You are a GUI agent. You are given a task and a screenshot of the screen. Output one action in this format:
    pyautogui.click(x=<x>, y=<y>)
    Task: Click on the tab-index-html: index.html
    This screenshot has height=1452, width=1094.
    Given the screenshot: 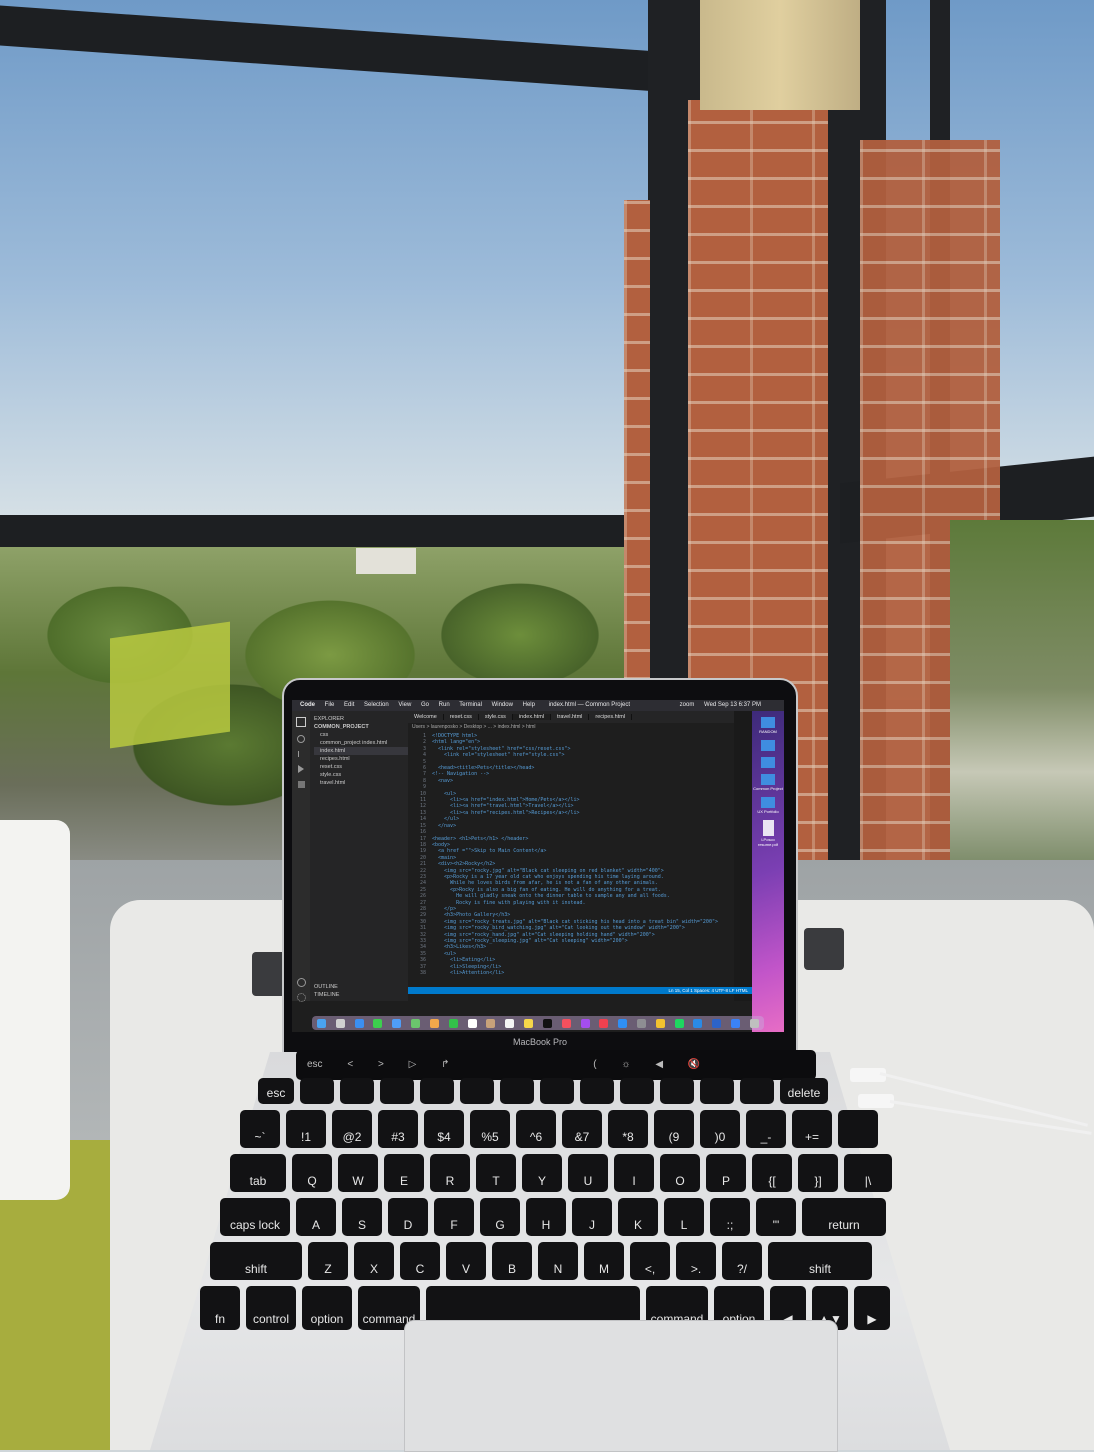 What is the action you would take?
    pyautogui.click(x=532, y=717)
    